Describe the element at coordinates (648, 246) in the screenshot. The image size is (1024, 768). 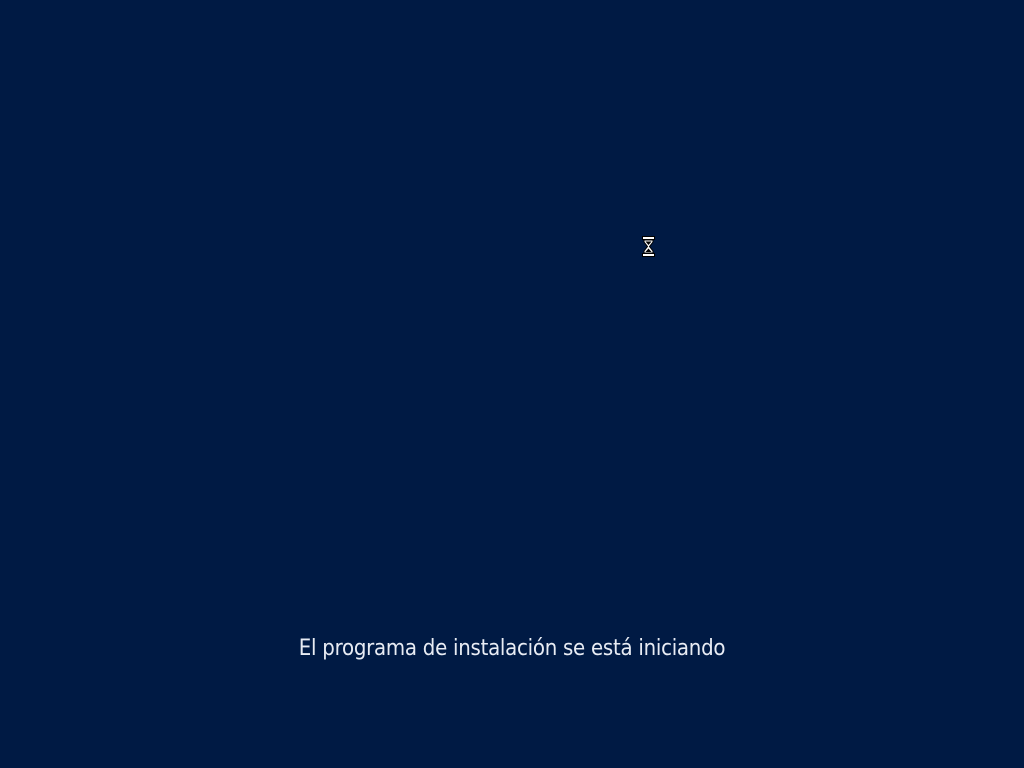
I see `hourglass-icon` at that location.